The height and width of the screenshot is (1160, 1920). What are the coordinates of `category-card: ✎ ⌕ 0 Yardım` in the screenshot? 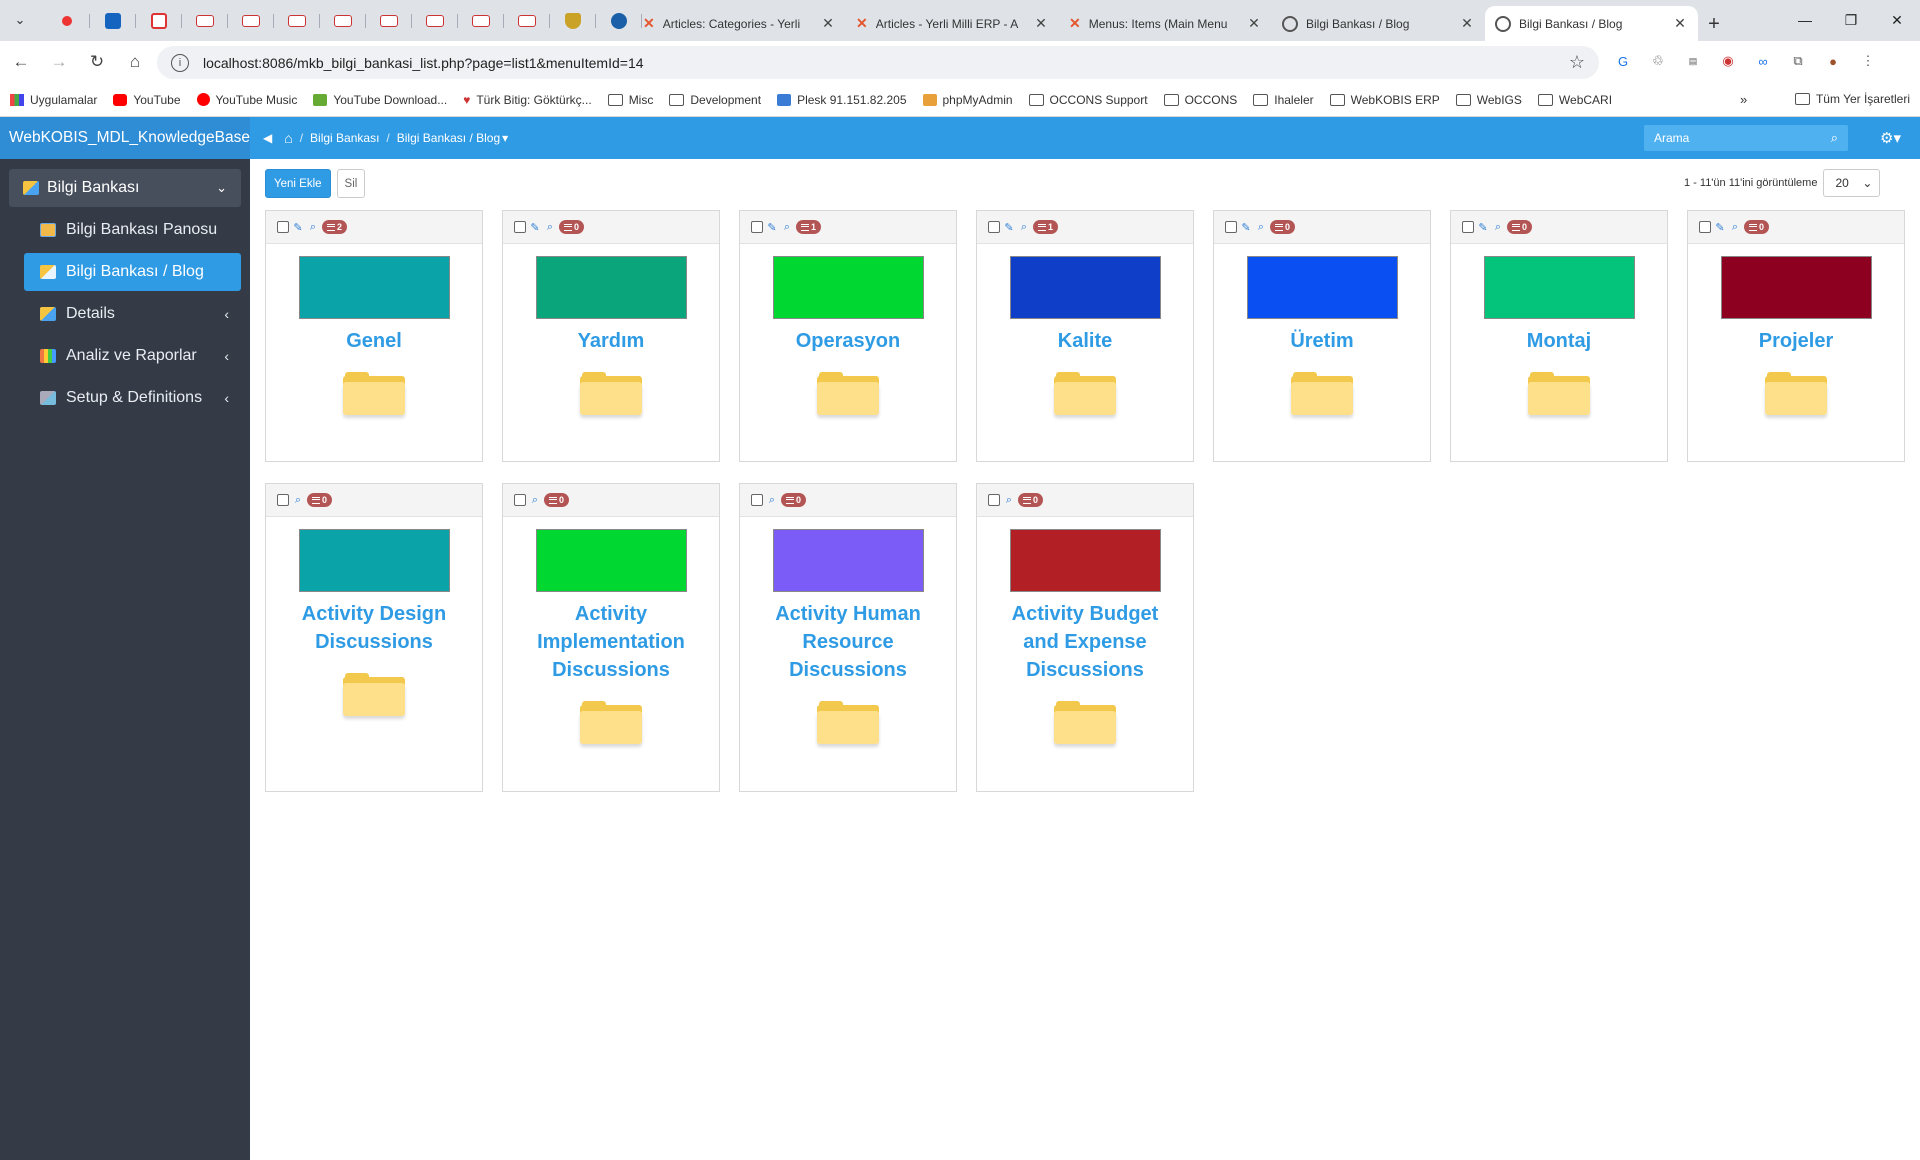 It's located at (611, 336).